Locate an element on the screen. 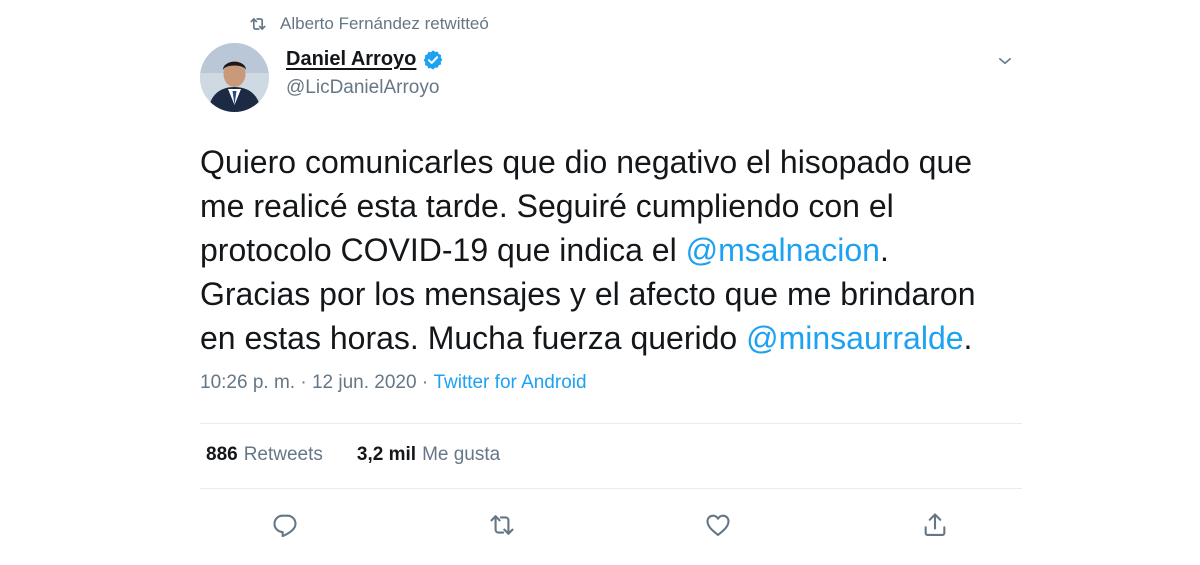 Image resolution: width=1200 pixels, height=565 pixels. tweet-time: 10:26 p. m. is located at coordinates (247, 383).